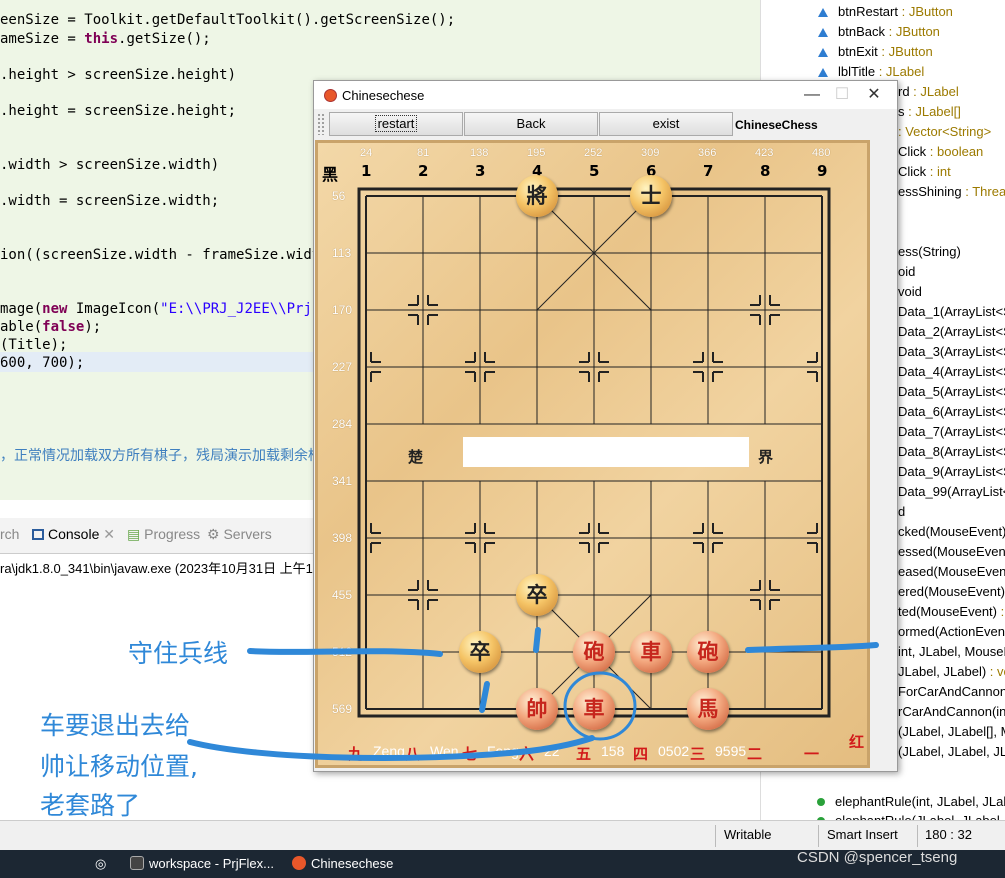  Describe the element at coordinates (951, 714) in the screenshot. I see `outline-member: rCarAndCannon(int` at that location.